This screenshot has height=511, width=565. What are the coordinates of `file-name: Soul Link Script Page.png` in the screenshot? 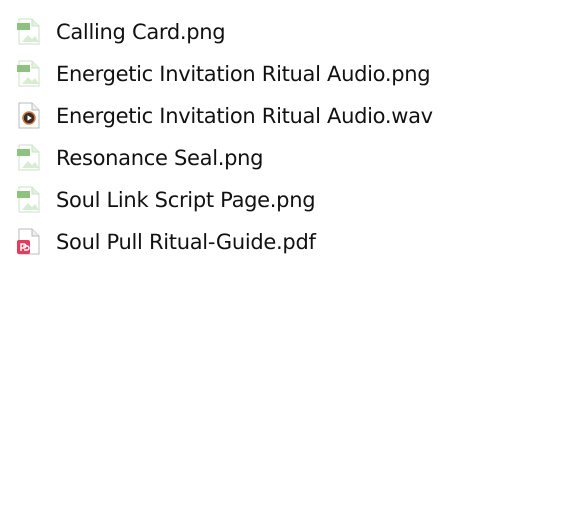 It's located at (186, 200).